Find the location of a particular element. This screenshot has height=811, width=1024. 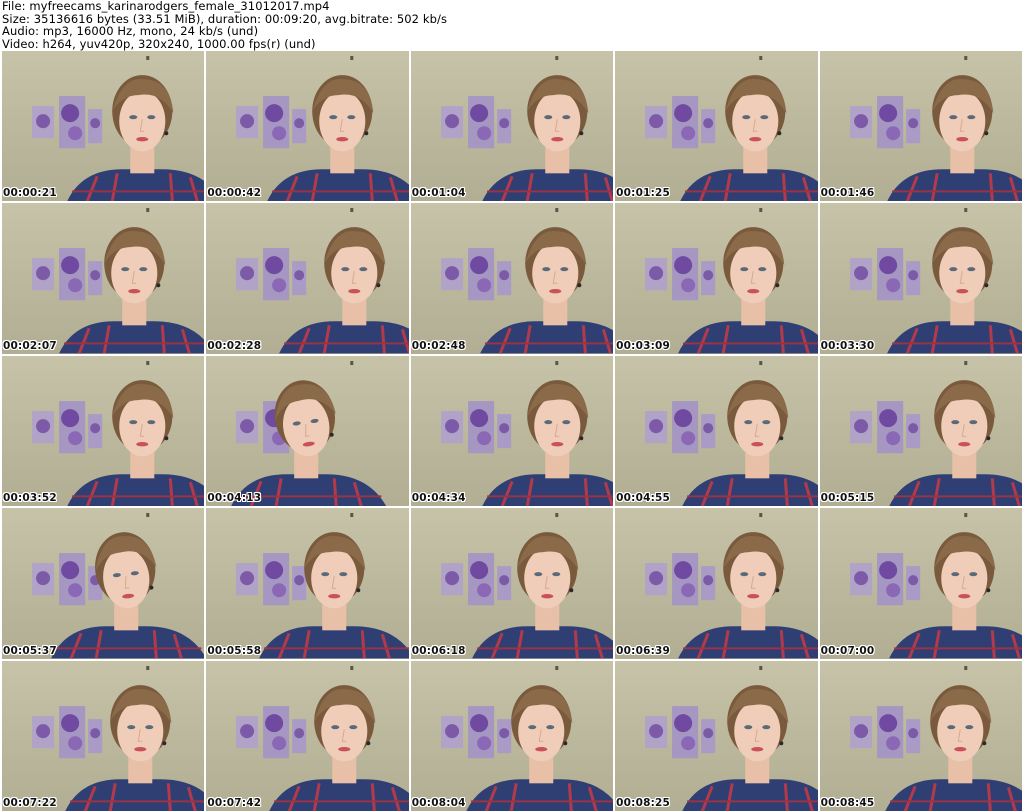

frame-timestamp: 00:06:39 is located at coordinates (643, 650).